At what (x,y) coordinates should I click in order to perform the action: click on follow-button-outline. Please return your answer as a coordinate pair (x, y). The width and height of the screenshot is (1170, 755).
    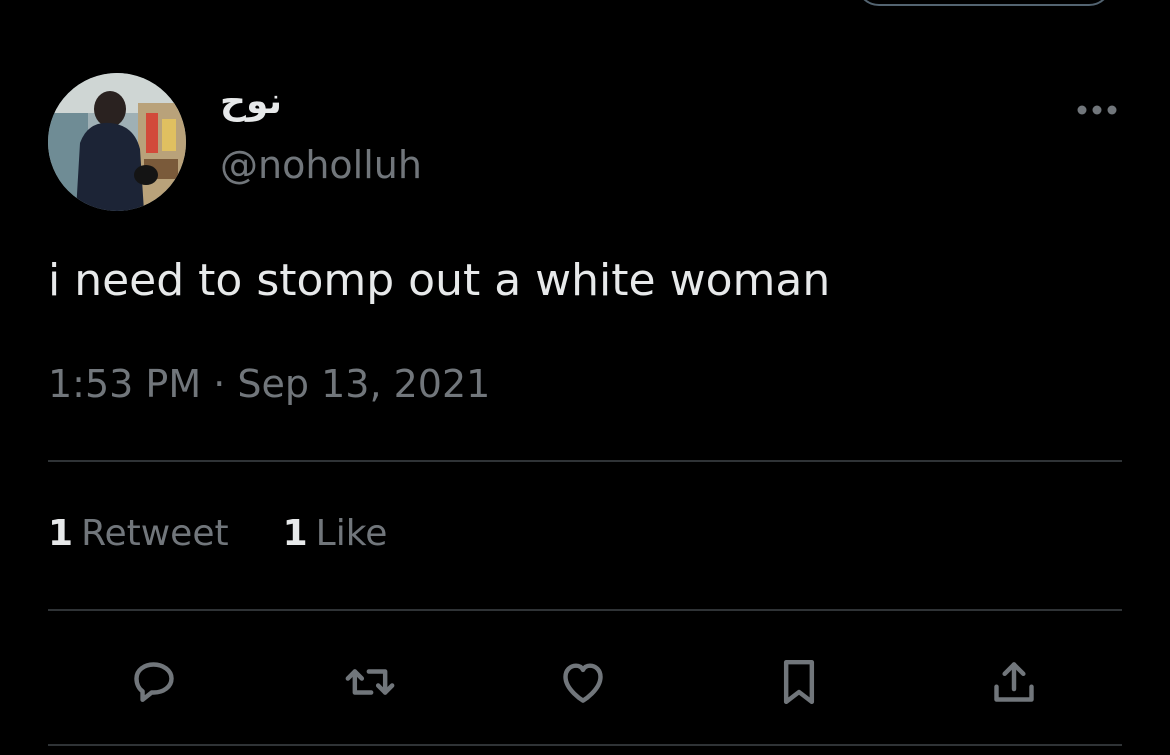
    Looking at the image, I should click on (984, 3).